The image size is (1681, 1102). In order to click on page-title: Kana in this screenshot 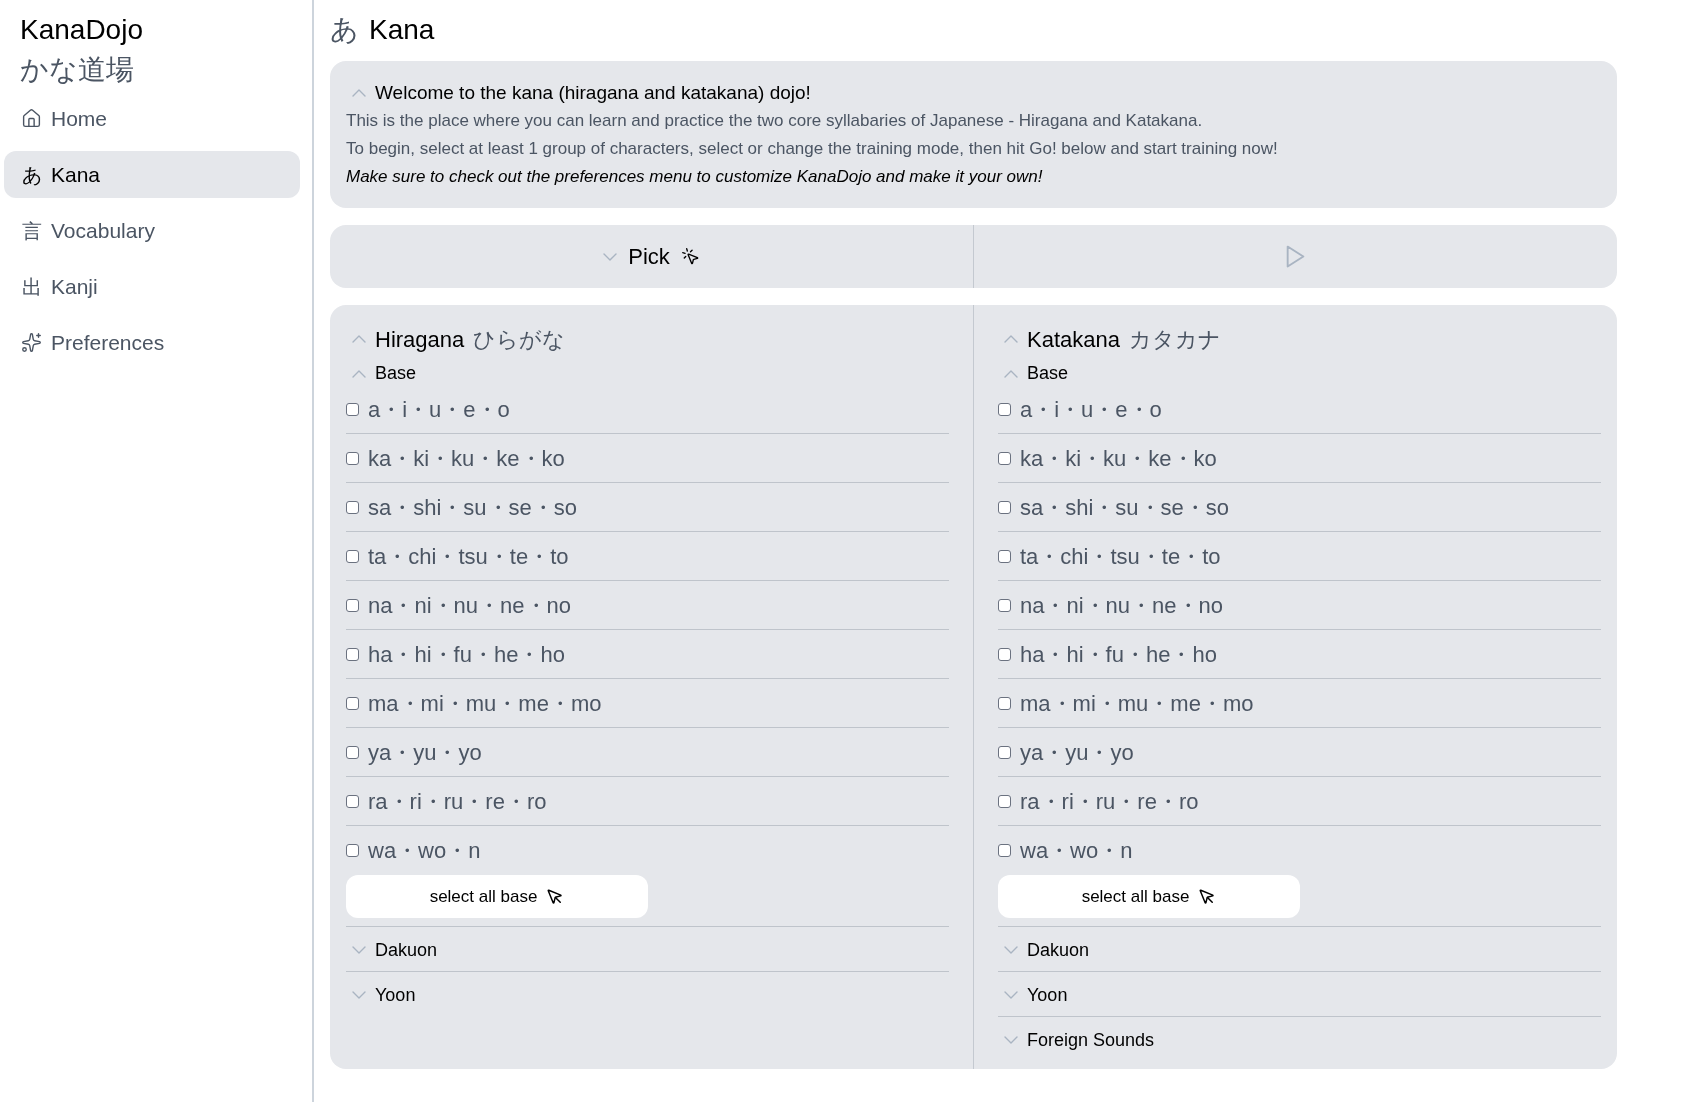, I will do `click(402, 30)`.